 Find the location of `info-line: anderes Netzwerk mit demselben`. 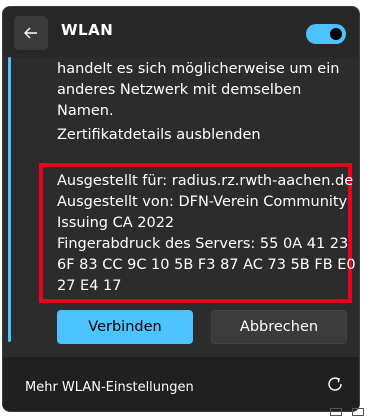

info-line: anderes Netzwerk mit demselben is located at coordinates (179, 90).